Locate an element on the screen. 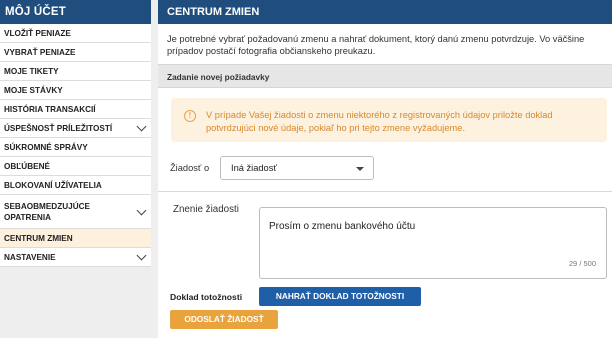  sidebar-item-label: CENTRUM ZMIEN is located at coordinates (38, 238).